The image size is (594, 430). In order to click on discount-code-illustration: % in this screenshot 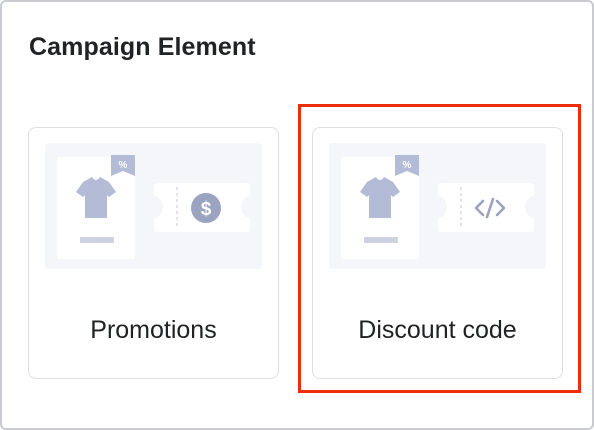, I will do `click(437, 206)`.